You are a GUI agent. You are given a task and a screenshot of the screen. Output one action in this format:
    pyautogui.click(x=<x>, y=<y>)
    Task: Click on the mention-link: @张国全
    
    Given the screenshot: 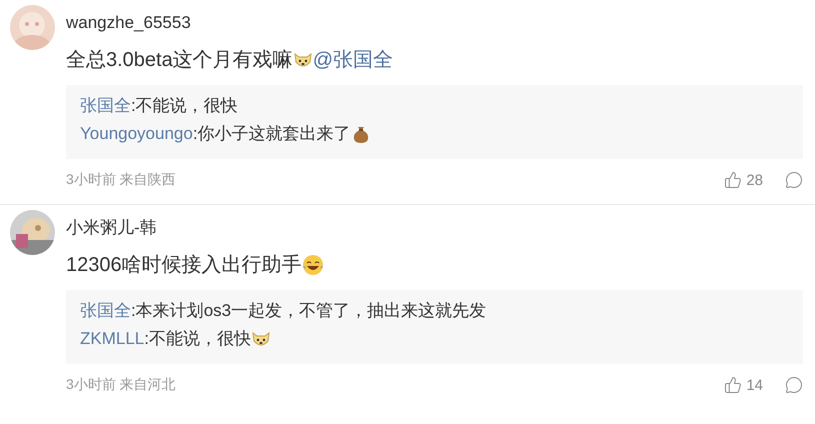 What is the action you would take?
    pyautogui.click(x=353, y=60)
    